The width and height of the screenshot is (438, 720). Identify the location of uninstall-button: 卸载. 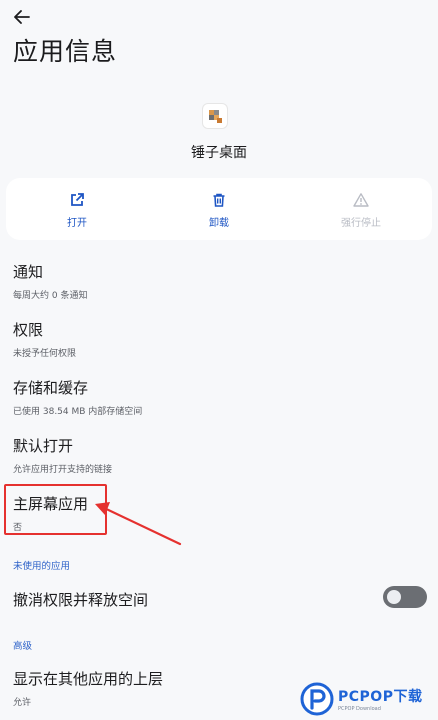
(219, 209).